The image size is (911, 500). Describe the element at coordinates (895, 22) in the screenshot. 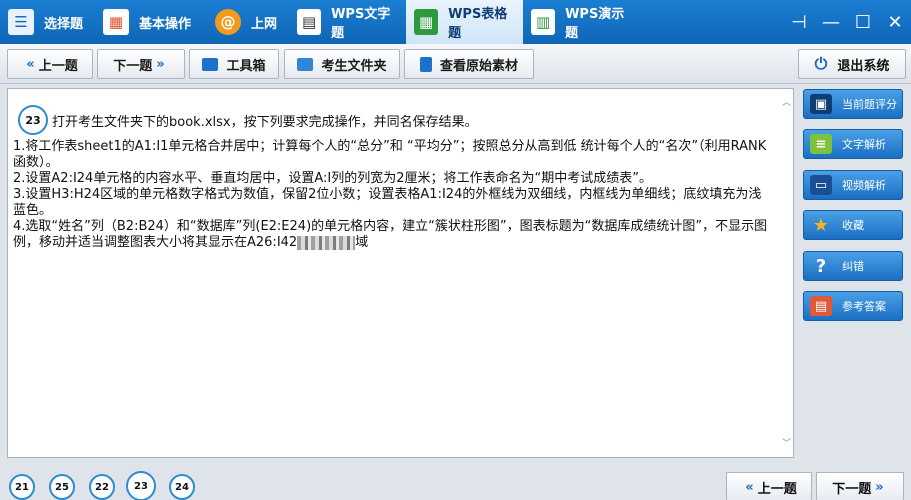

I see `close-icon: ✕` at that location.